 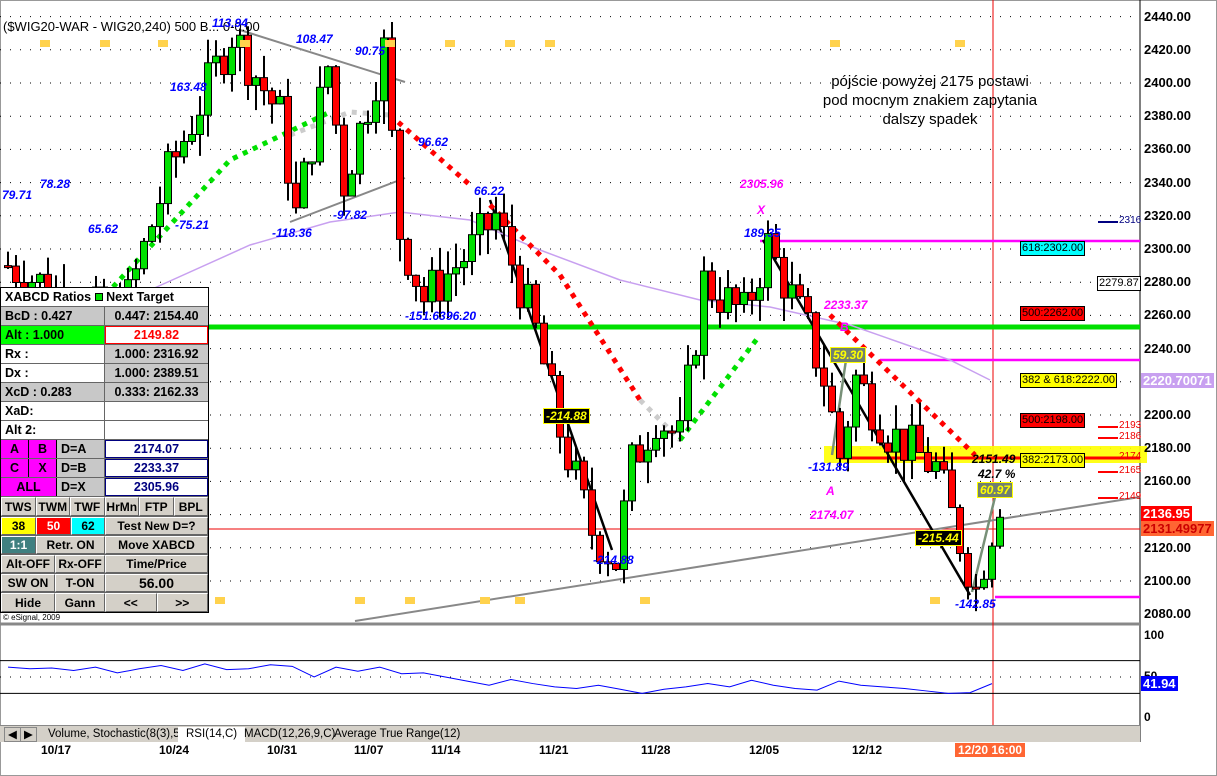 I want to click on next-target-label: Next Target, so click(x=140, y=297).